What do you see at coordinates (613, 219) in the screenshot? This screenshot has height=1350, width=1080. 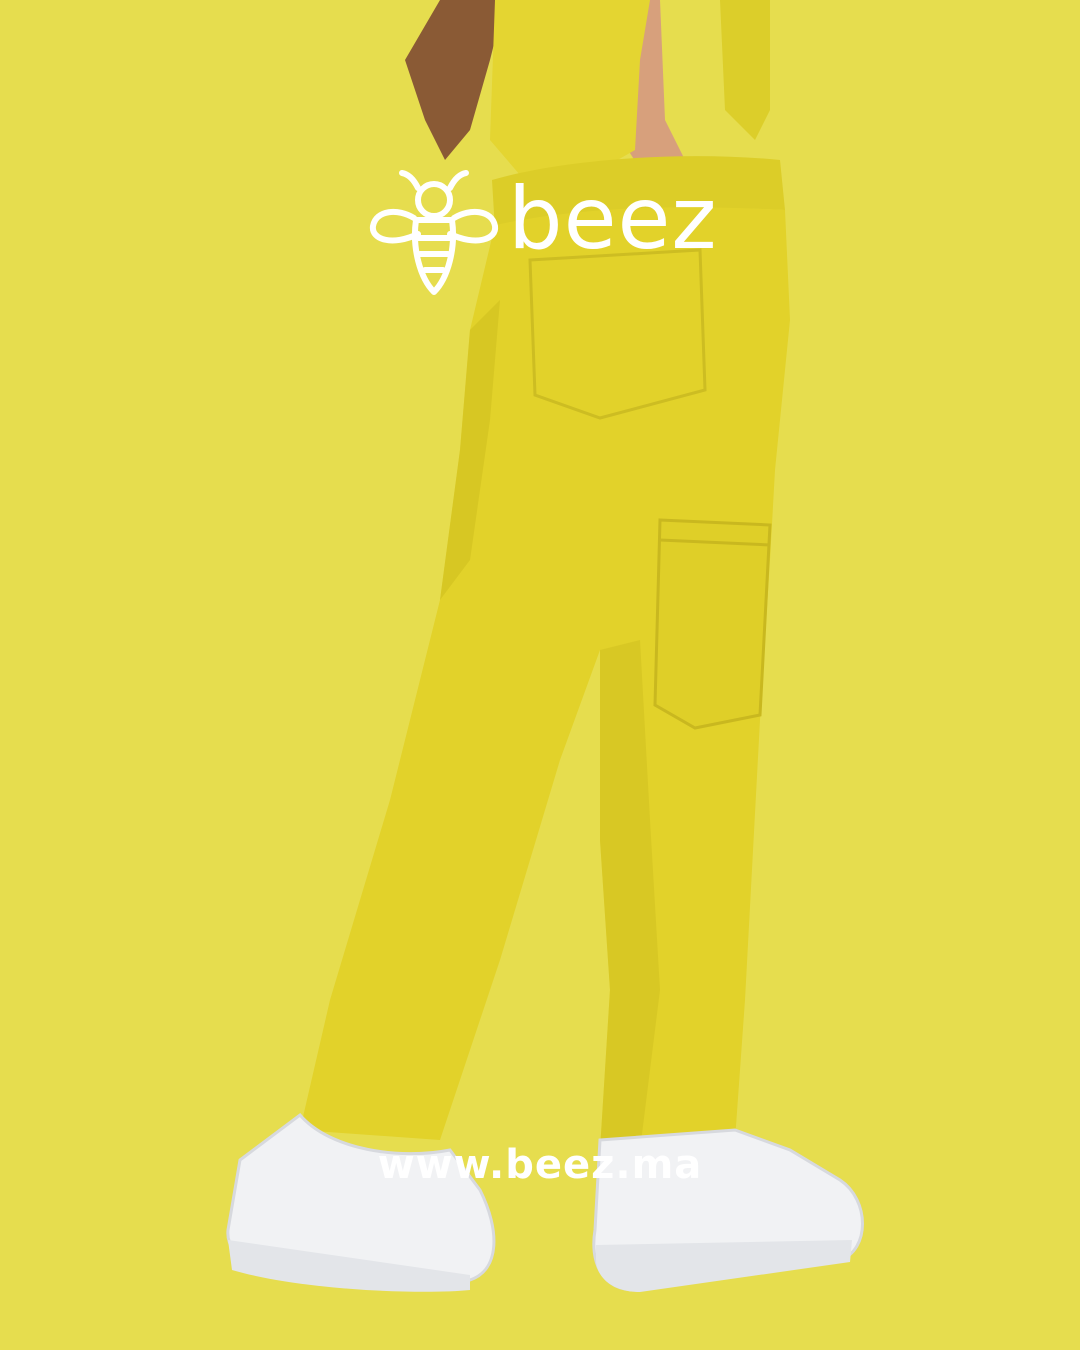 I see `brand-wordmark: beez` at bounding box center [613, 219].